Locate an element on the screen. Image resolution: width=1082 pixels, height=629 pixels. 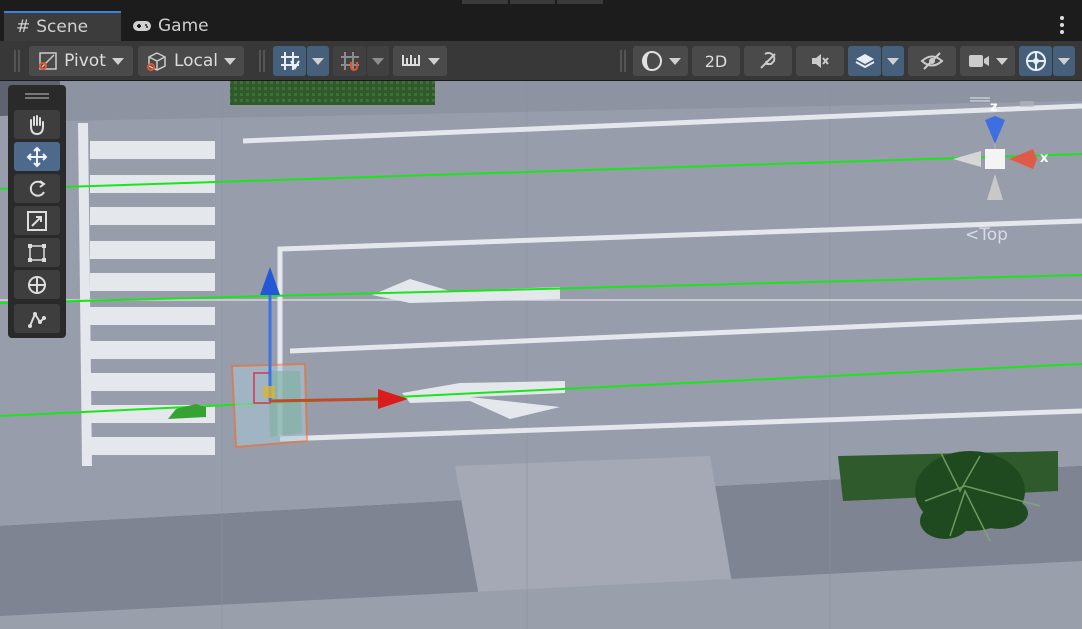
z-axis-label: z is located at coordinates (994, 107).